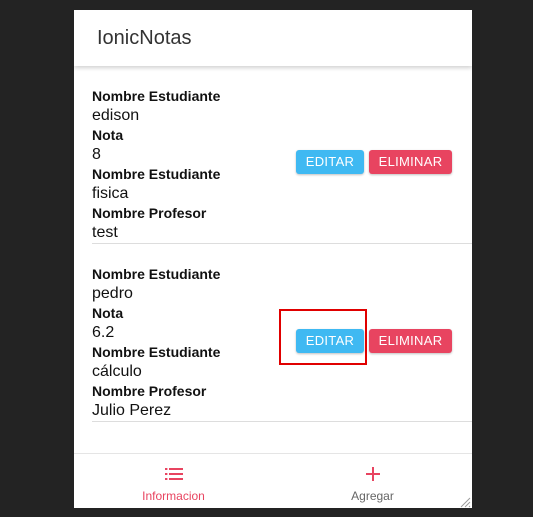  Describe the element at coordinates (273, 38) in the screenshot. I see `app-header: IonicNotas` at that location.